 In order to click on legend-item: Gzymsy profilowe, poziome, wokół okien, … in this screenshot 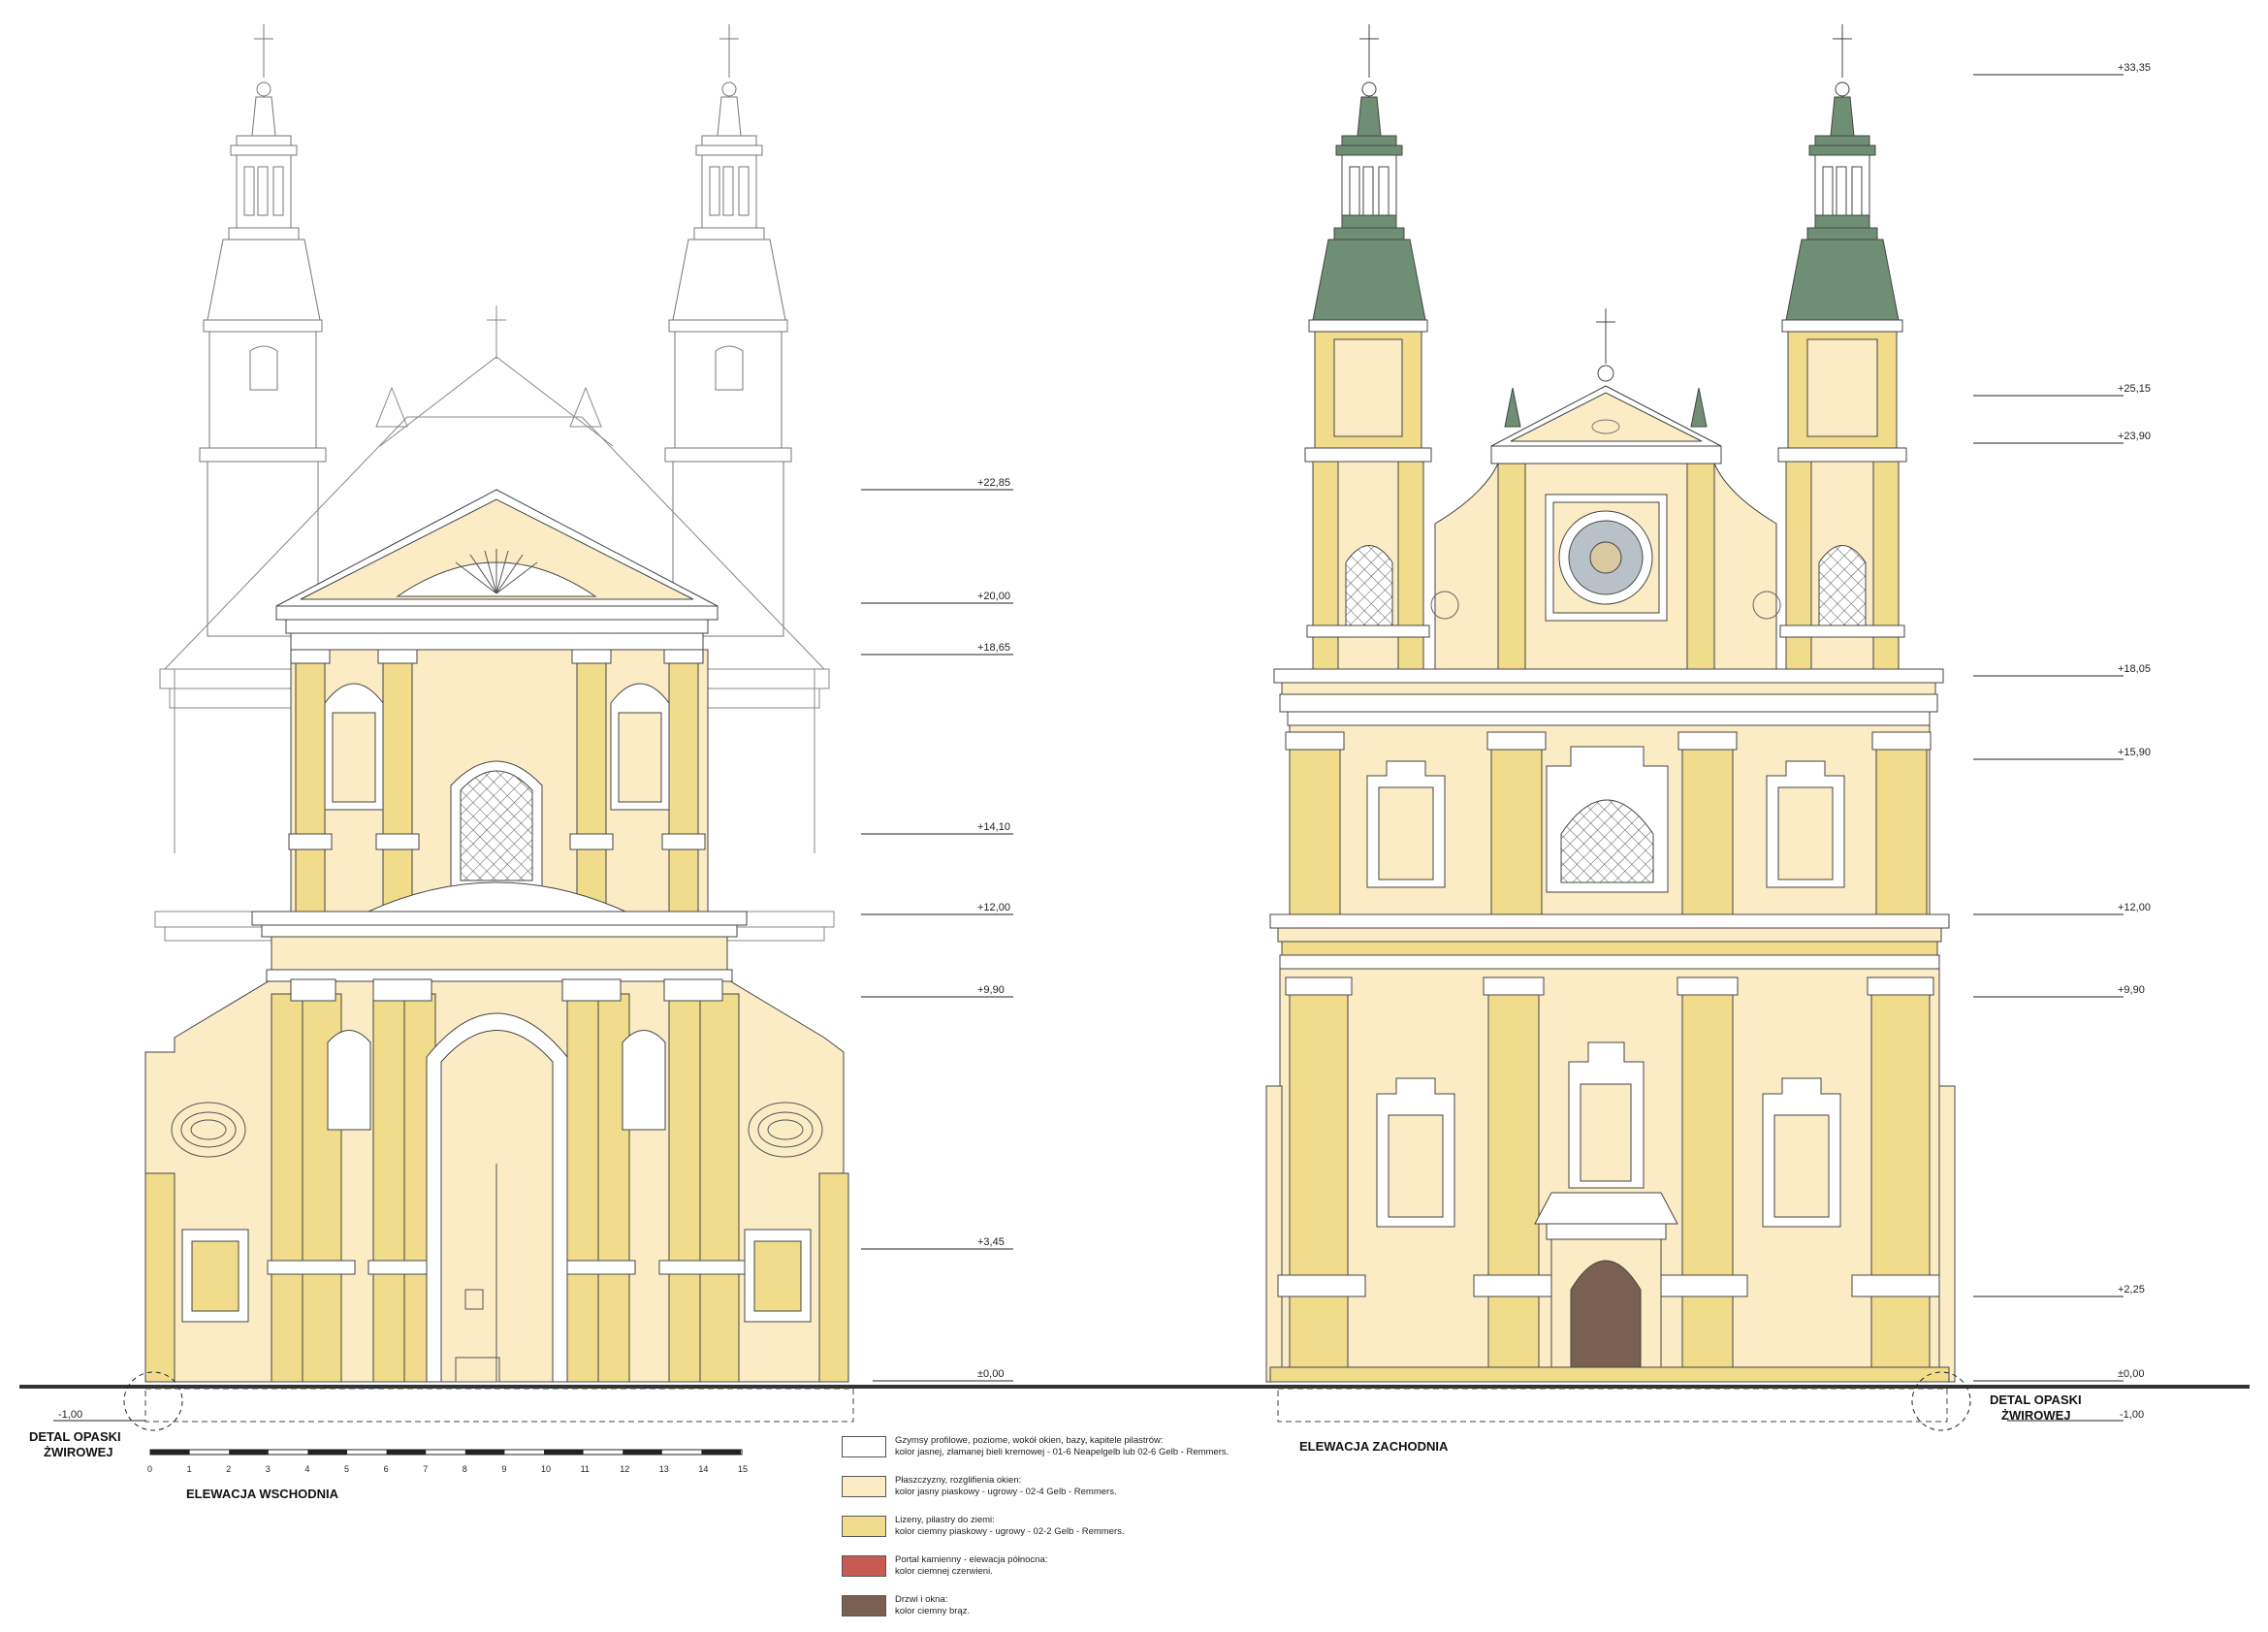, I will do `click(1045, 1451)`.